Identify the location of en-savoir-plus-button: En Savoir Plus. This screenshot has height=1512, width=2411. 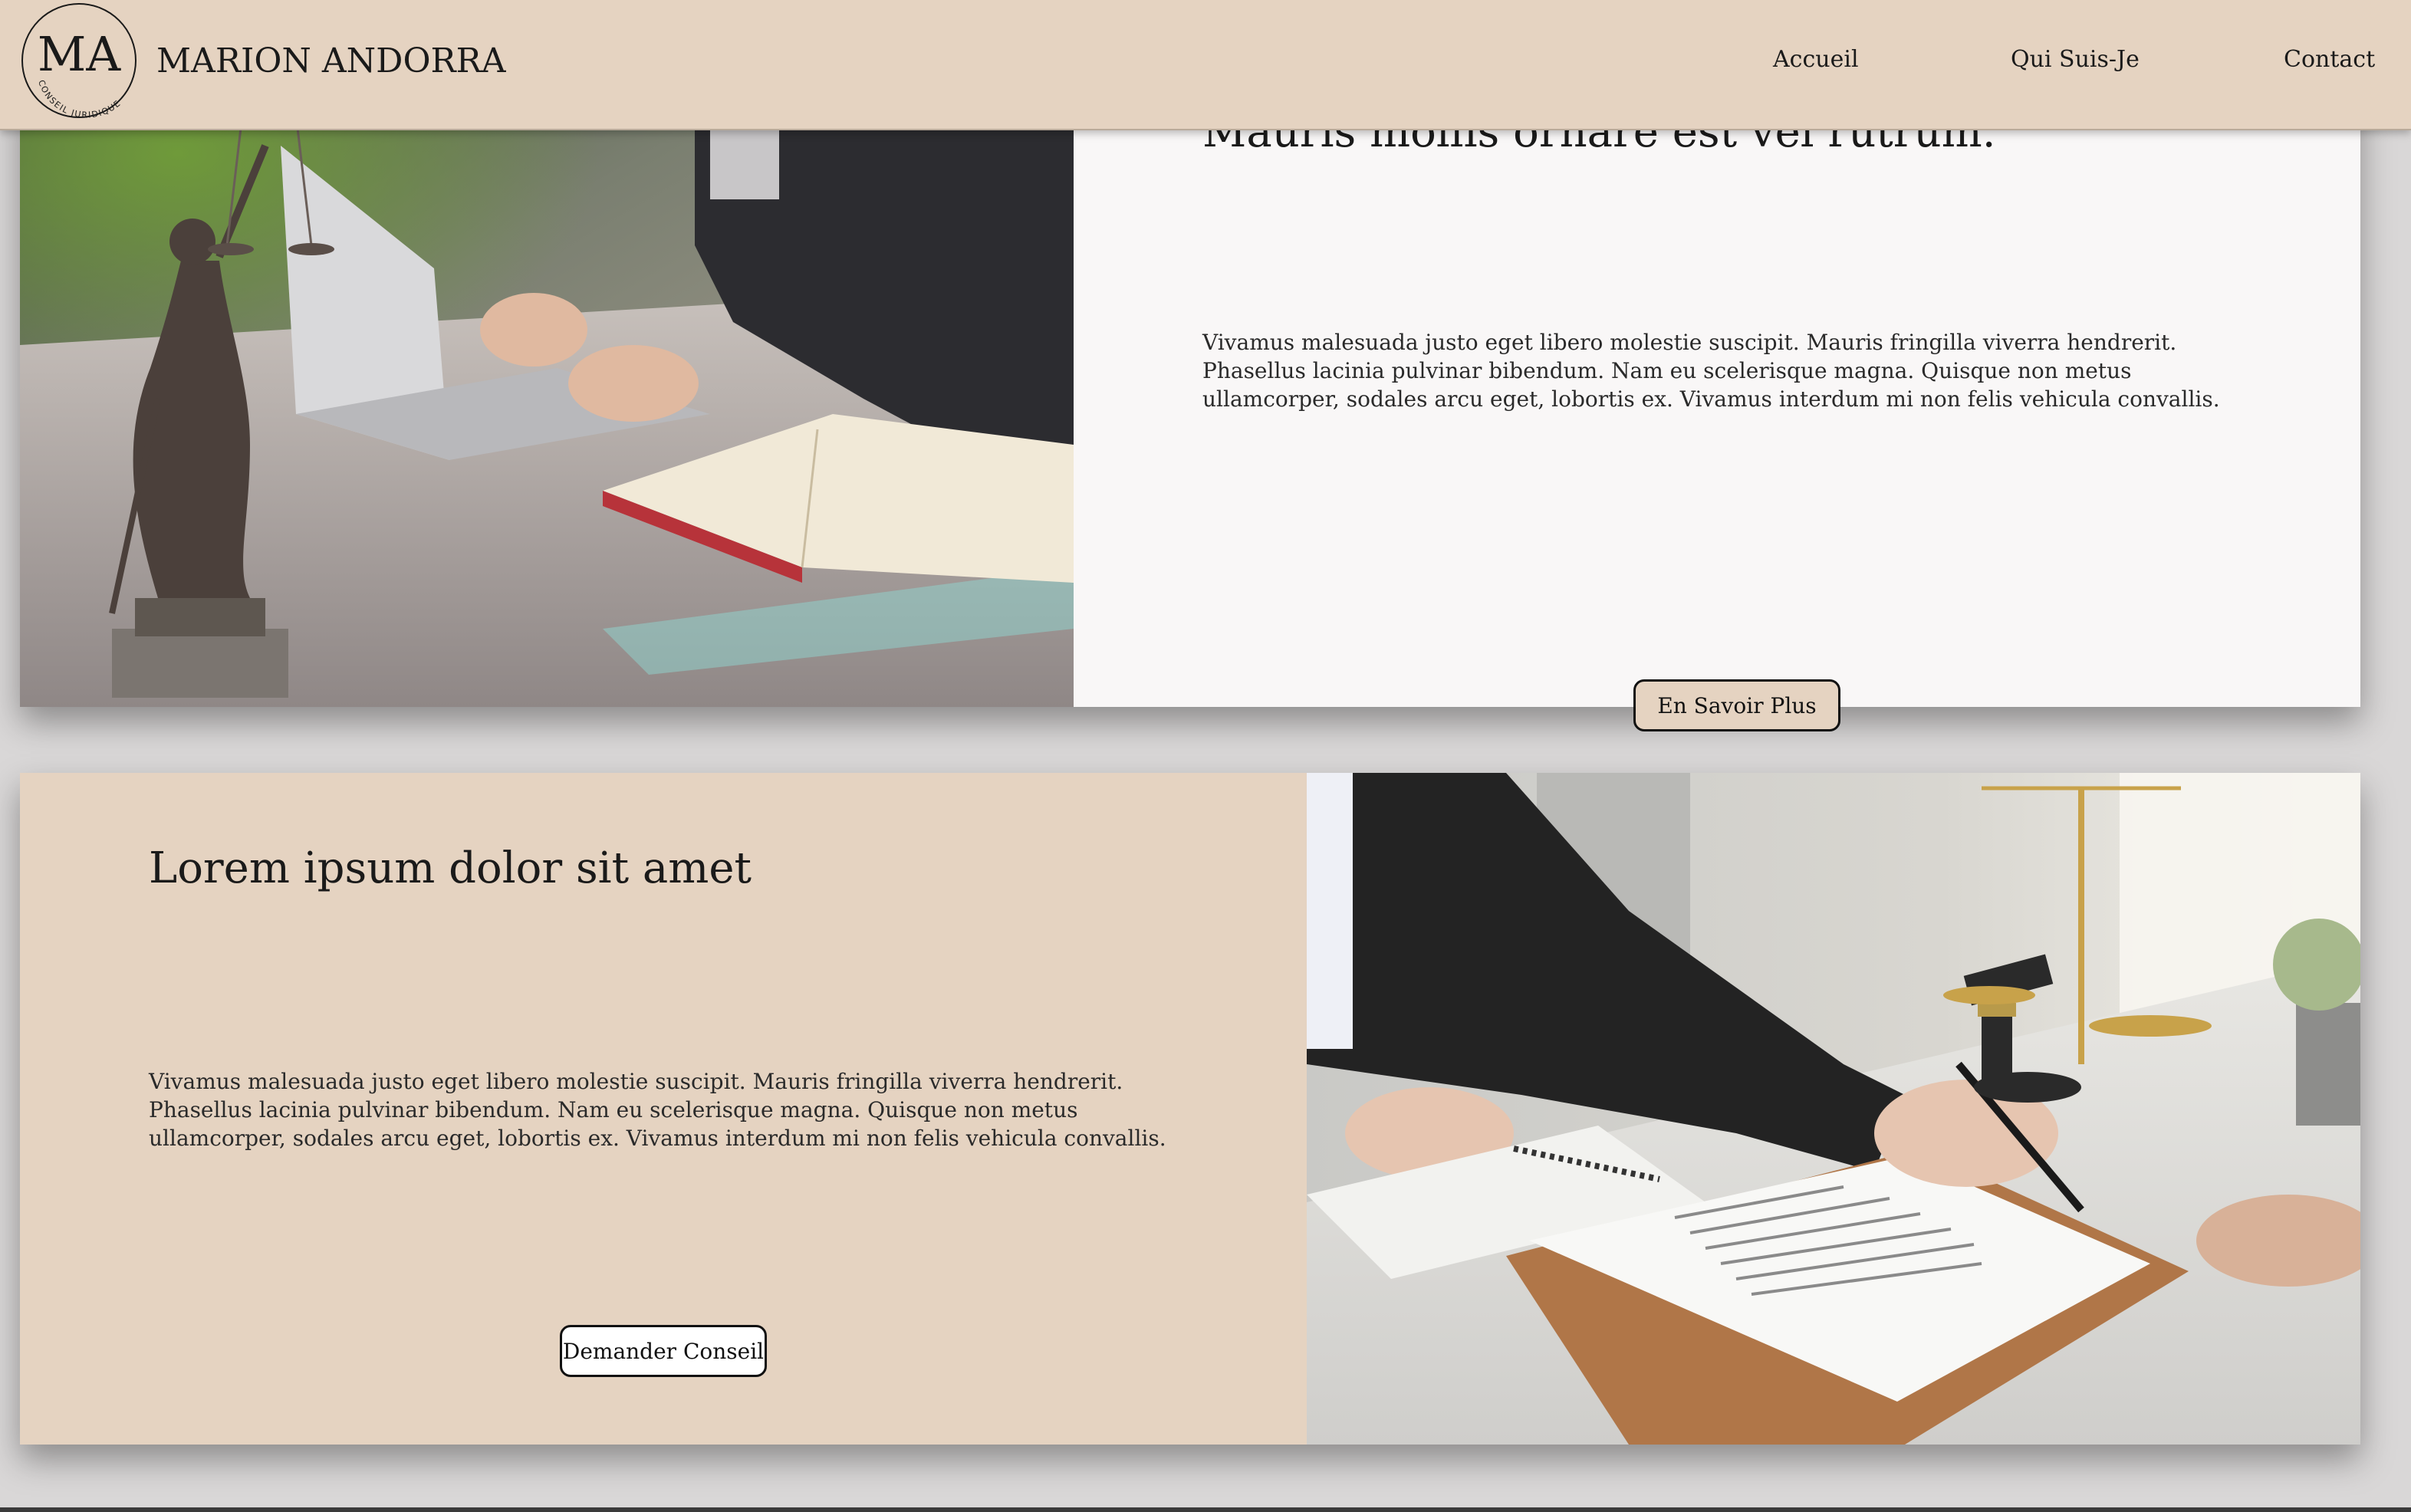
(1736, 705).